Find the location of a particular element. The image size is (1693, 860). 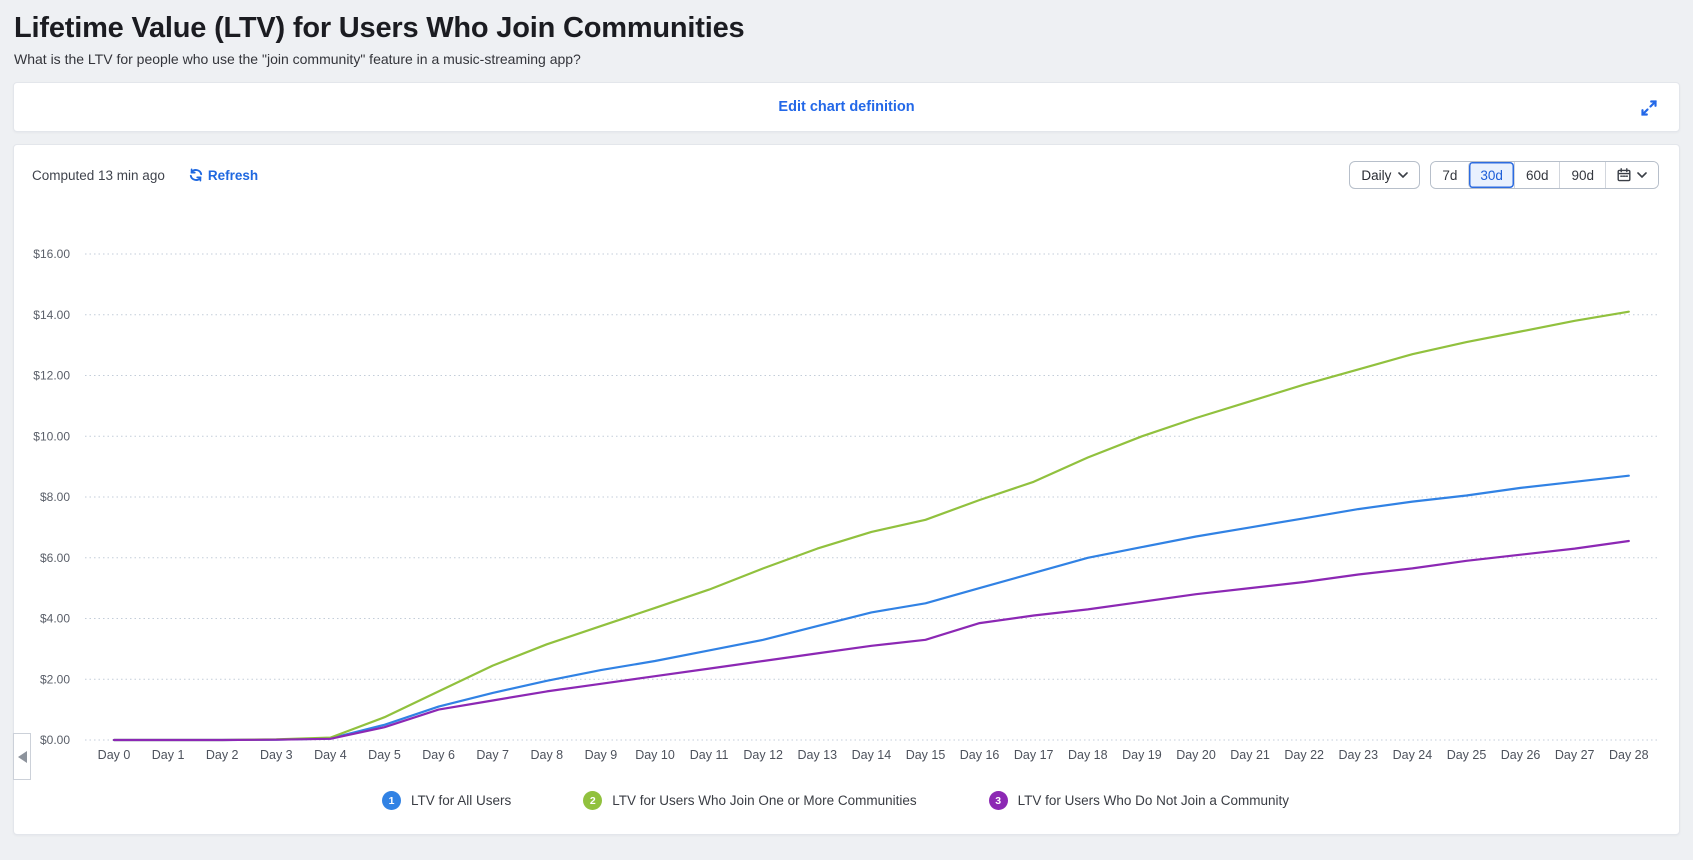

svg-text: Day 23 is located at coordinates (1358, 755).